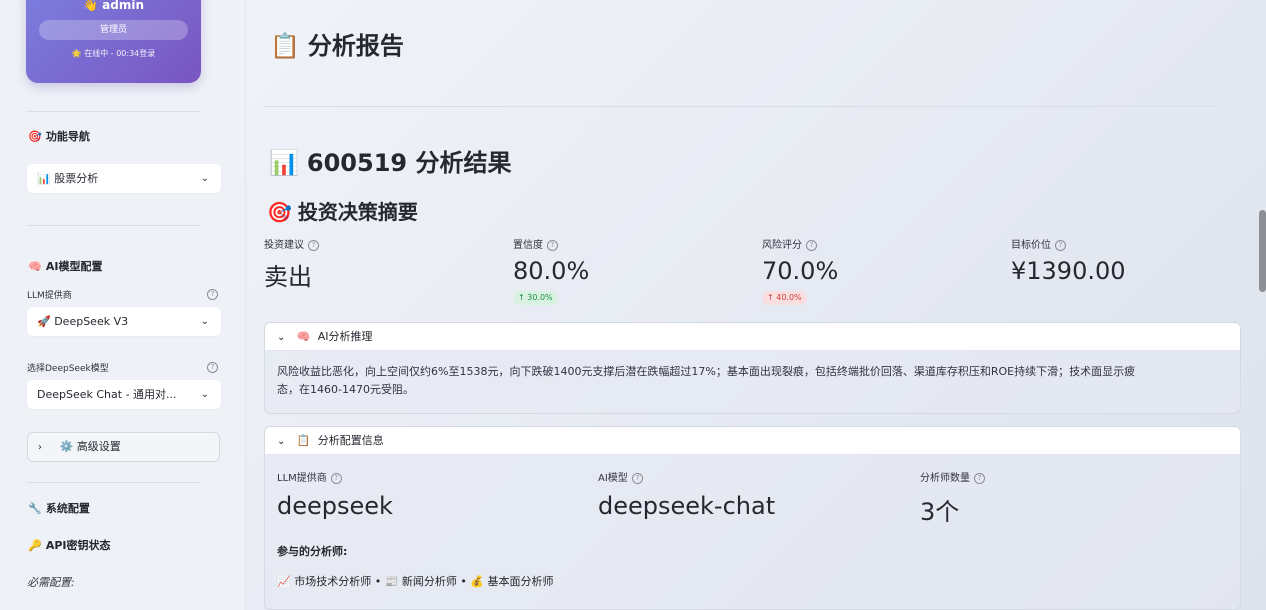 This screenshot has width=1266, height=610. Describe the element at coordinates (752, 337) in the screenshot. I see `reasoning-expander-header: ⌄ 🧠 AI分析推理` at that location.